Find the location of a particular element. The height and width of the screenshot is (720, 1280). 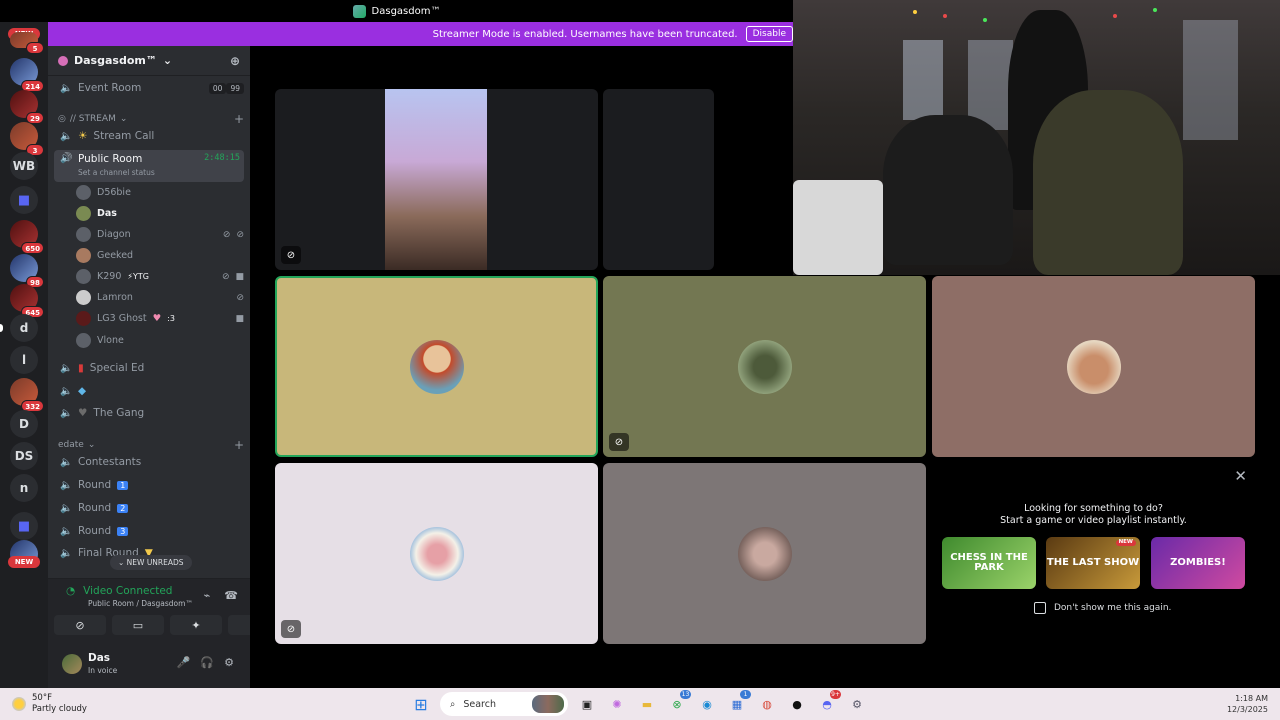

window-title: Dasgasdom™ is located at coordinates (406, 11).